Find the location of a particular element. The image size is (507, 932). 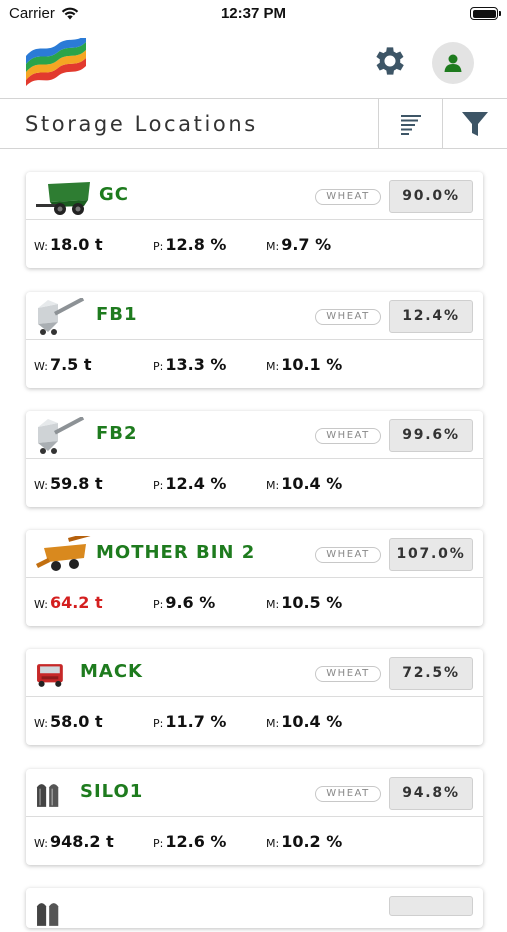

storage-card is located at coordinates (254, 908).